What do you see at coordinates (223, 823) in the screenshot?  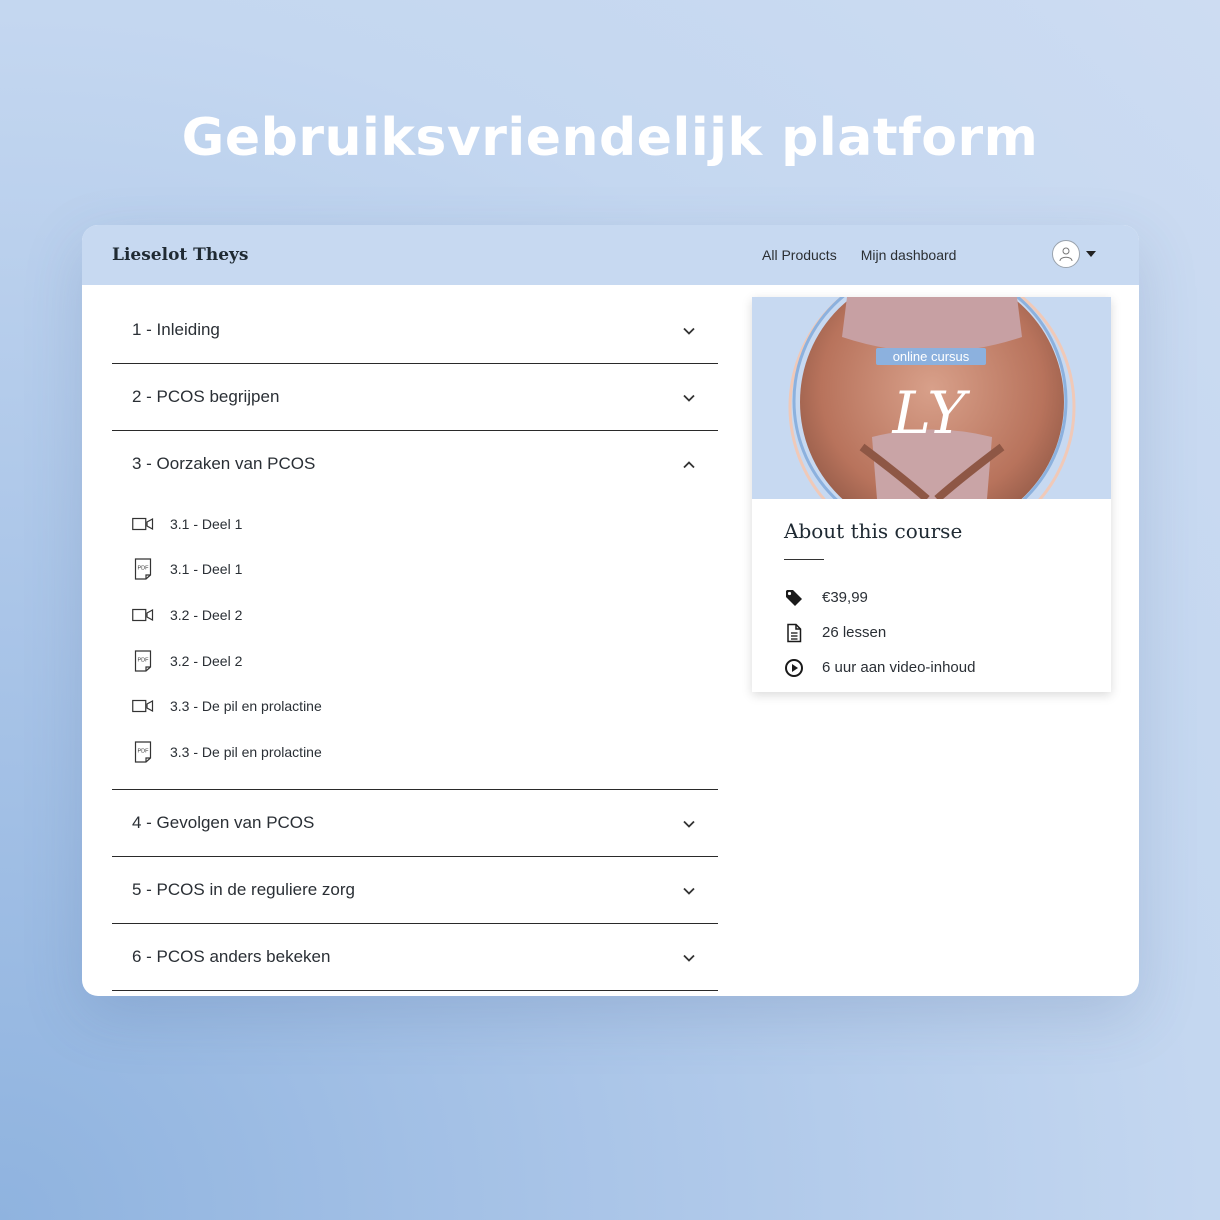 I see `section-title: 4 - Gevolgen van PCOS` at bounding box center [223, 823].